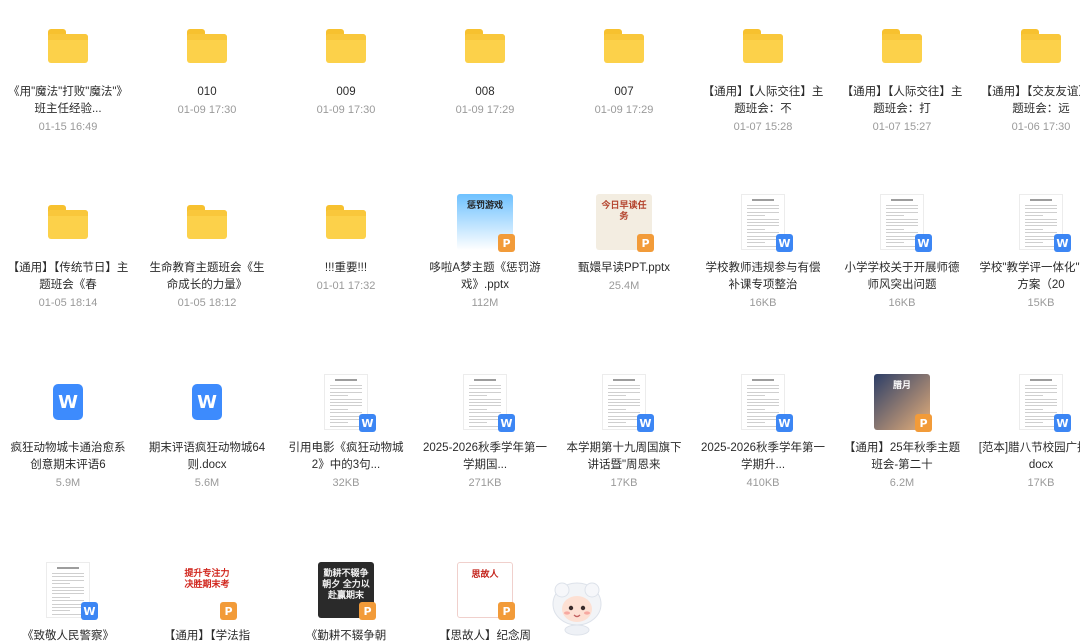 The height and width of the screenshot is (642, 1080). I want to click on file-item: 【通用】【人际交往】主题班会：打 01-07 15:27, so click(902, 74).